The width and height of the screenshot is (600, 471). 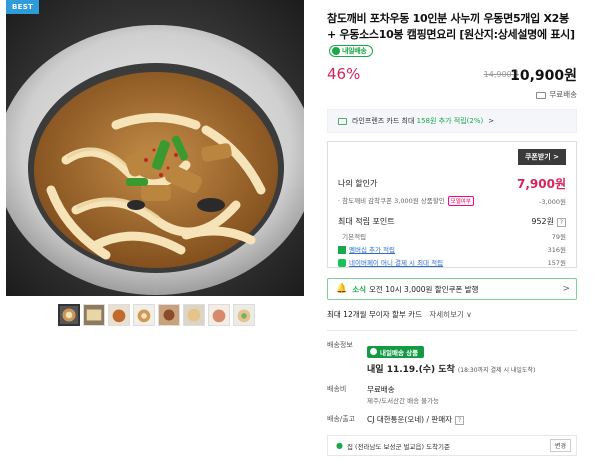 What do you see at coordinates (396, 263) in the screenshot?
I see `naverpay-points-link: 네이버페이 머니 결제 시 최대 적립` at bounding box center [396, 263].